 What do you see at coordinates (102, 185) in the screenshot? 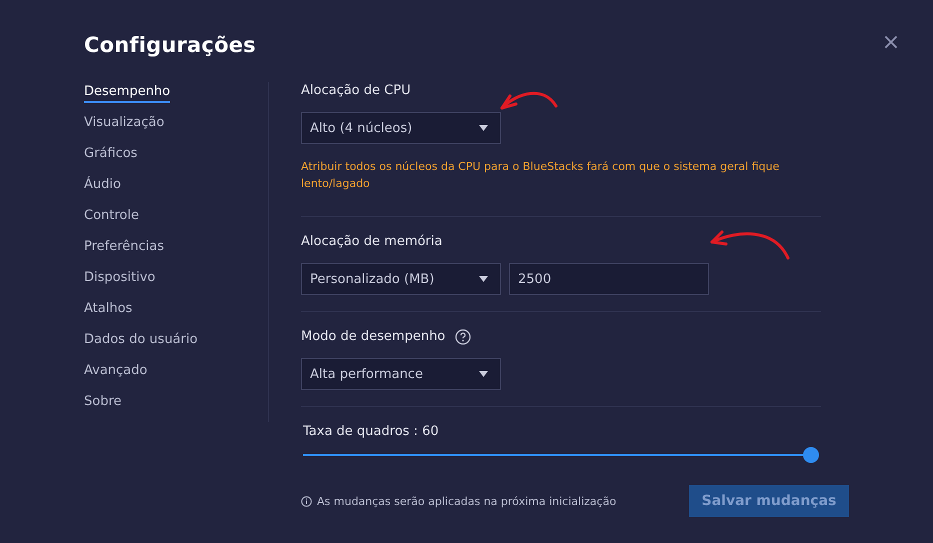
I see `sidebar-item: Áudio` at bounding box center [102, 185].